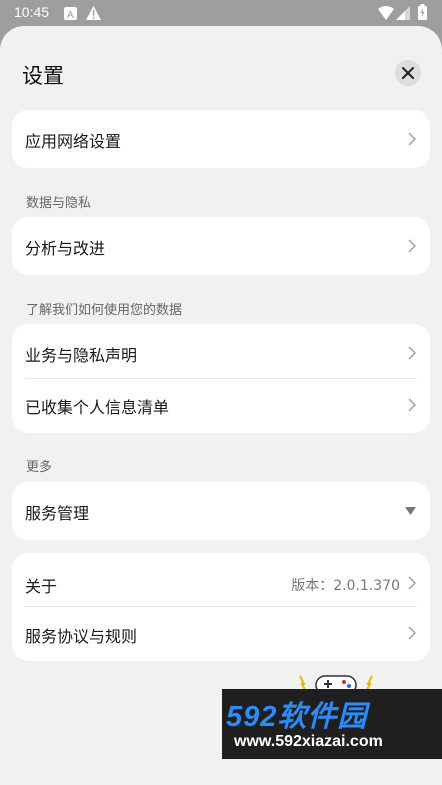 The height and width of the screenshot is (785, 442). I want to click on svg-text: A, so click(70, 15).